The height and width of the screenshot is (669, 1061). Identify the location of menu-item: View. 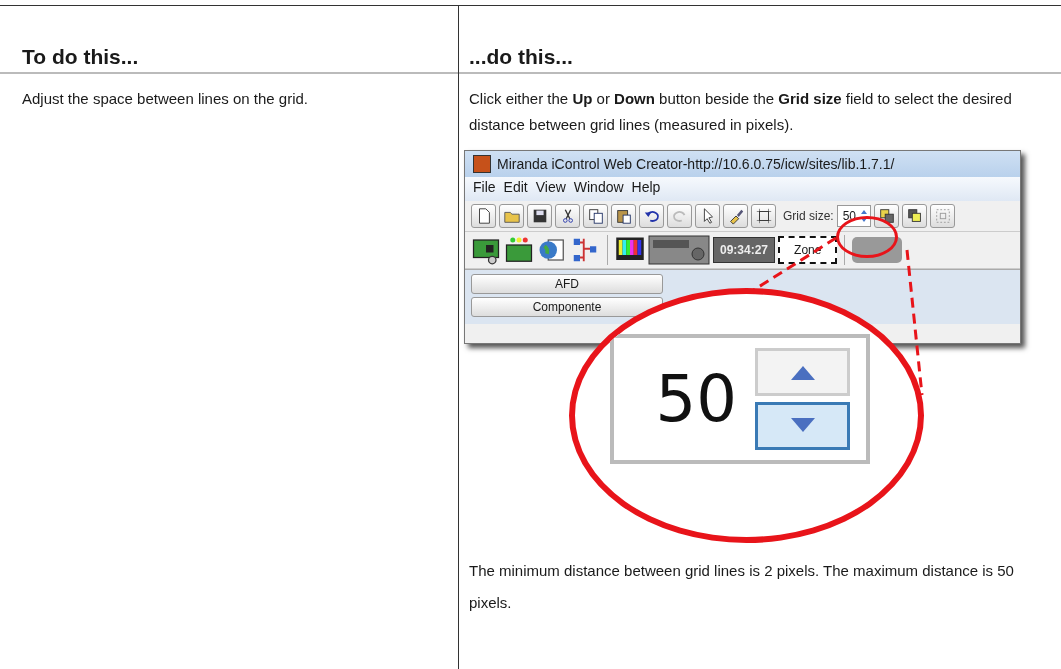
(550, 189).